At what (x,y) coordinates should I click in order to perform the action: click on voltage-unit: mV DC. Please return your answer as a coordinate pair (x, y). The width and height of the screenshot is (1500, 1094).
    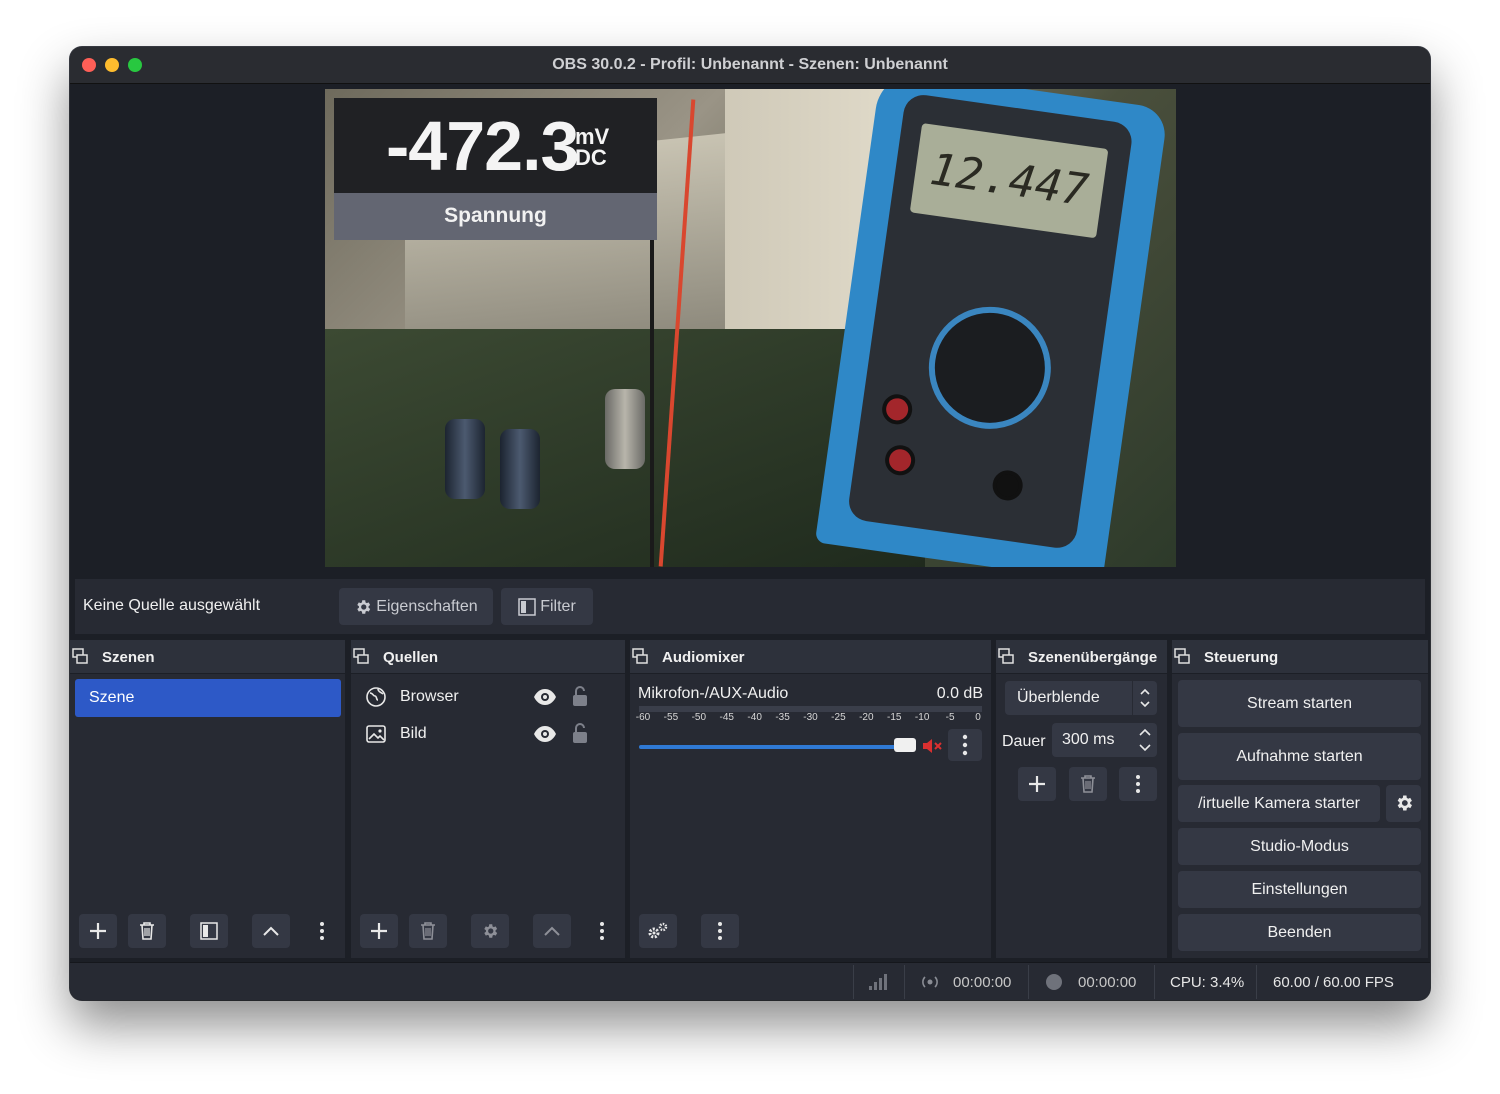
    Looking at the image, I should click on (592, 148).